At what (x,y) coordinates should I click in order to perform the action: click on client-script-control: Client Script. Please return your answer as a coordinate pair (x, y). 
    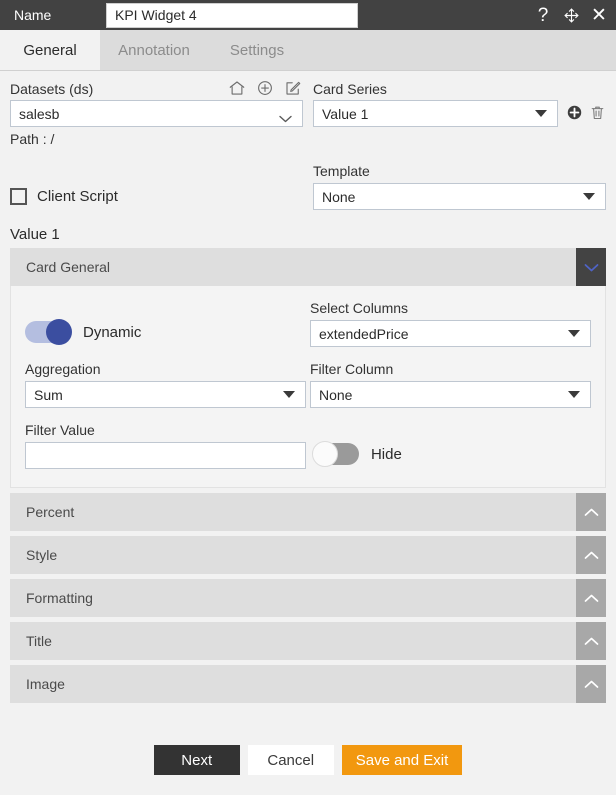
    Looking at the image, I should click on (64, 196).